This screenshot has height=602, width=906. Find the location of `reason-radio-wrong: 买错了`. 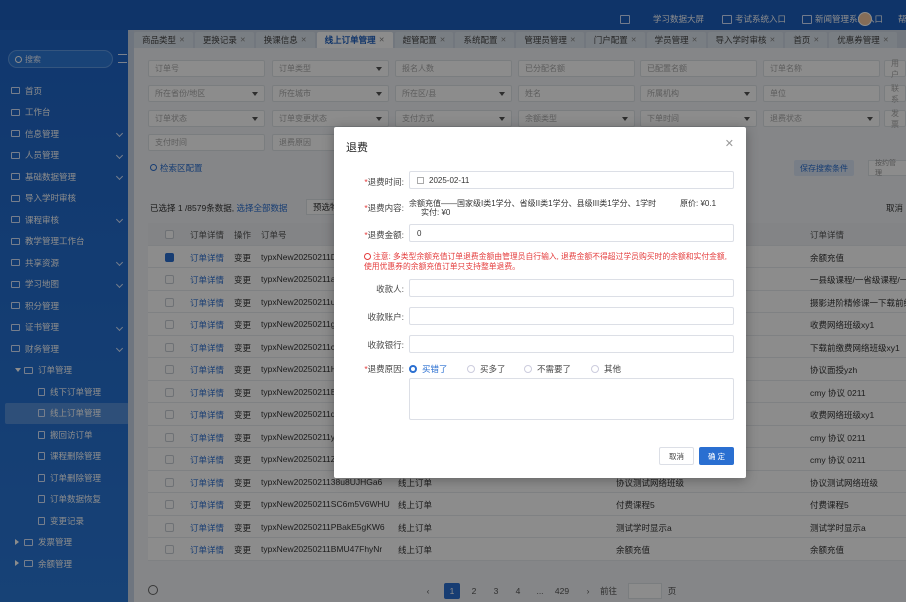

reason-radio-wrong: 买错了 is located at coordinates (428, 369).